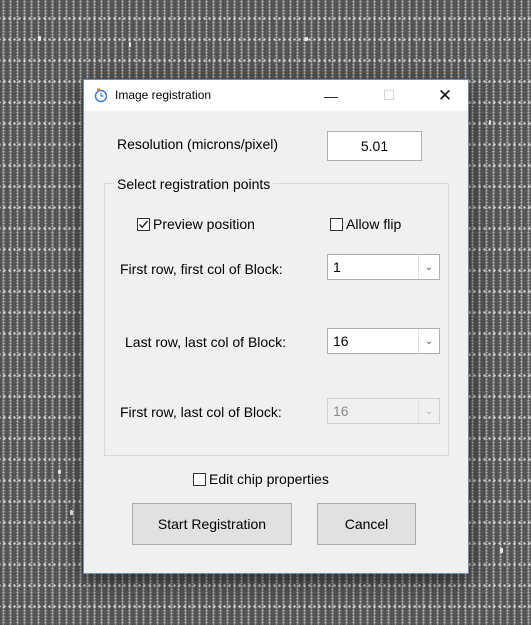  What do you see at coordinates (336, 224) in the screenshot?
I see `allow-flip-checkbox` at bounding box center [336, 224].